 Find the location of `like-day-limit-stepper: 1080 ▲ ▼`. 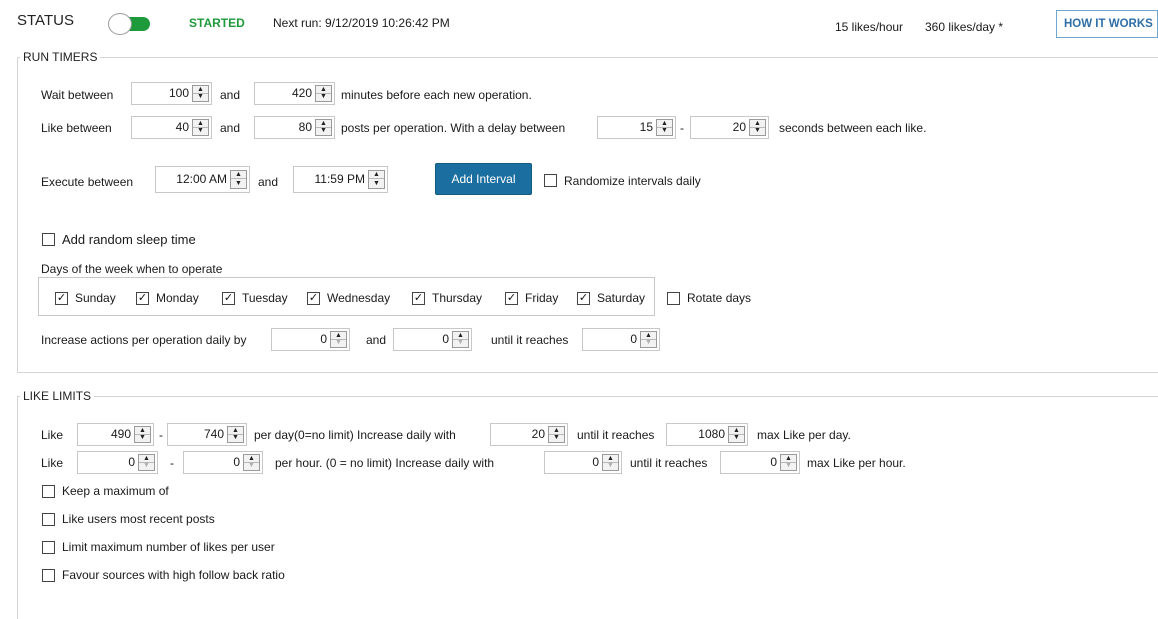

like-day-limit-stepper: 1080 ▲ ▼ is located at coordinates (707, 434).